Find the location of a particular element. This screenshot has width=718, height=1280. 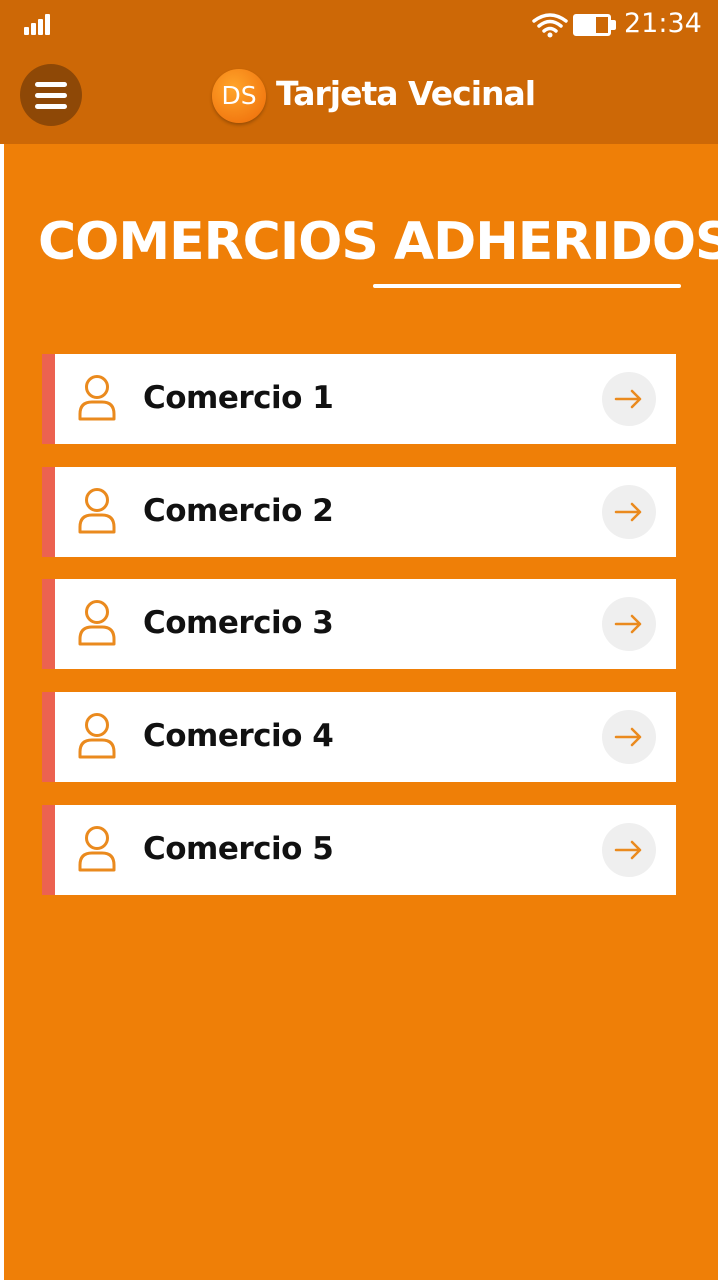

list-item-comercio-1: Comercio 1 is located at coordinates (359, 399).